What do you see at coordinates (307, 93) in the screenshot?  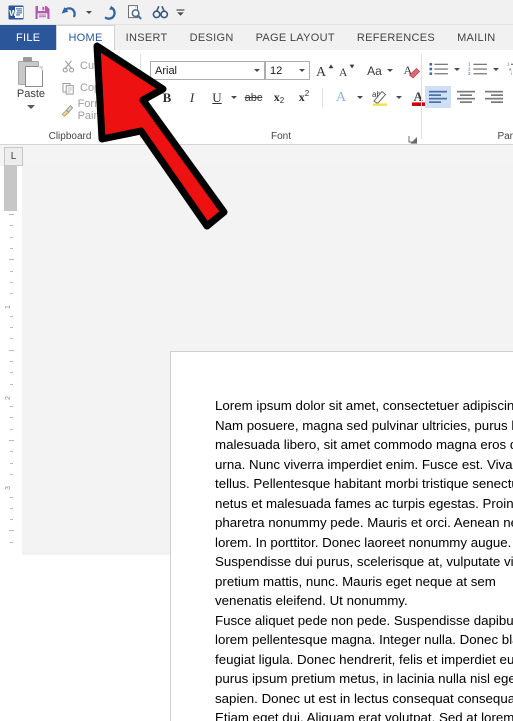 I see `superscript-digit: 2` at bounding box center [307, 93].